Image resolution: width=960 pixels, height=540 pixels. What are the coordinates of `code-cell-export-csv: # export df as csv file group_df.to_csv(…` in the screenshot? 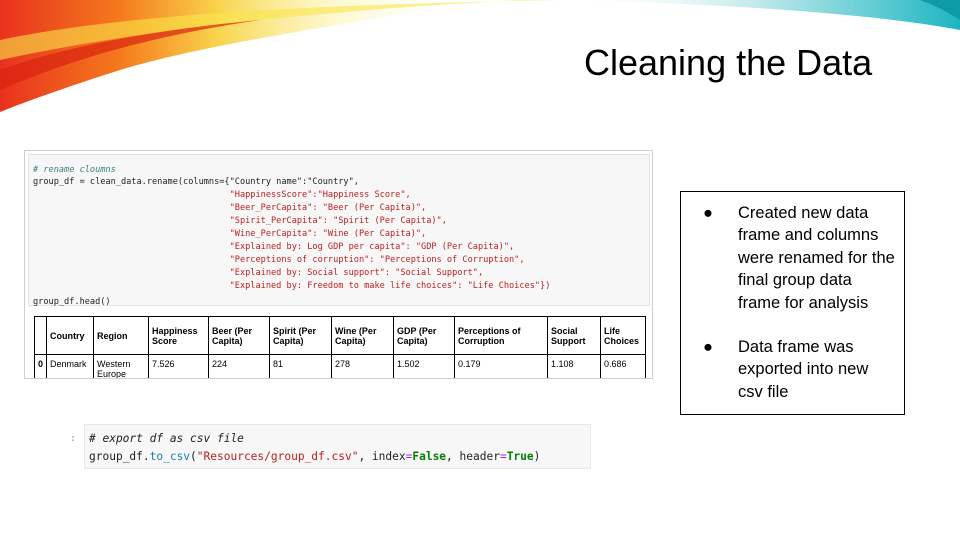 It's located at (337, 446).